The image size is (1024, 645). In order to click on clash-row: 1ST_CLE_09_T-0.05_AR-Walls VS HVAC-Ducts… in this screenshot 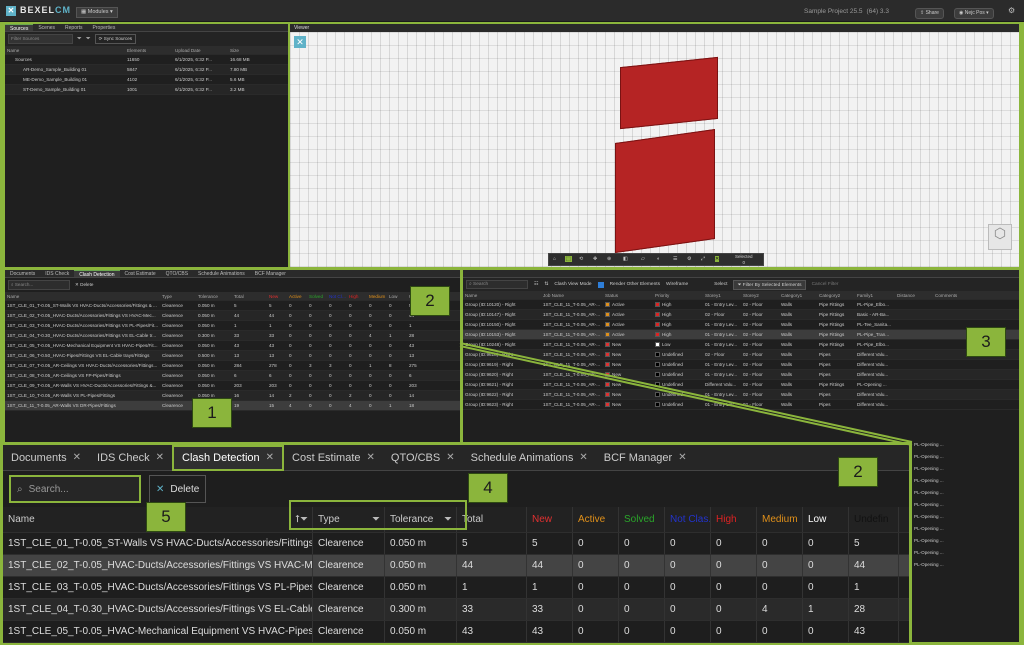, I will do `click(232, 386)`.